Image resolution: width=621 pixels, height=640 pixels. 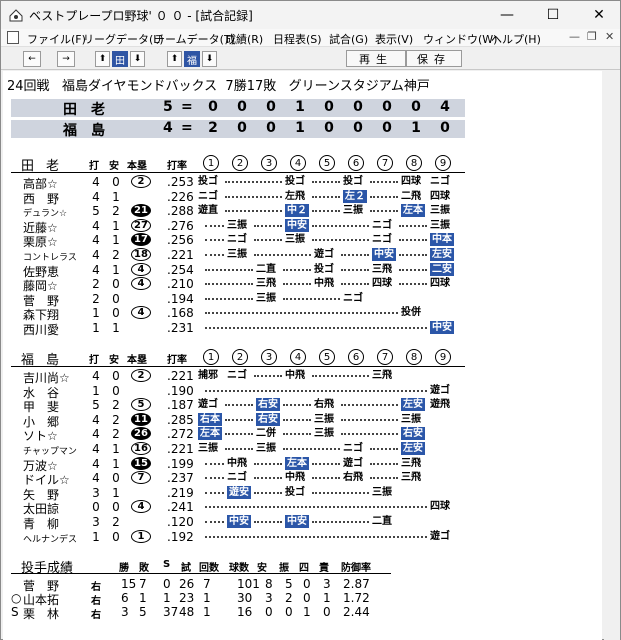 What do you see at coordinates (553, 15) in the screenshot?
I see `maximize-button: ☐` at bounding box center [553, 15].